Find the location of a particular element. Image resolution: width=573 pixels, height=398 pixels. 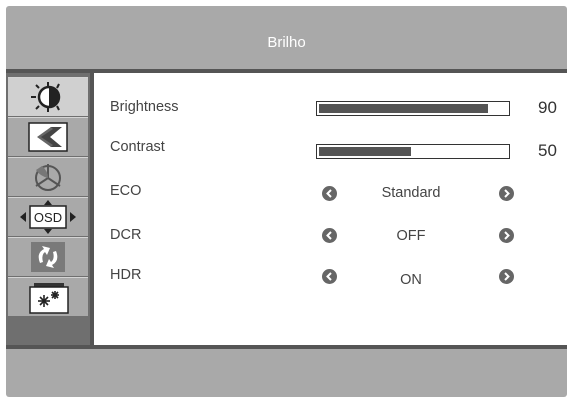

sidebar-item-brightness is located at coordinates (48, 96).